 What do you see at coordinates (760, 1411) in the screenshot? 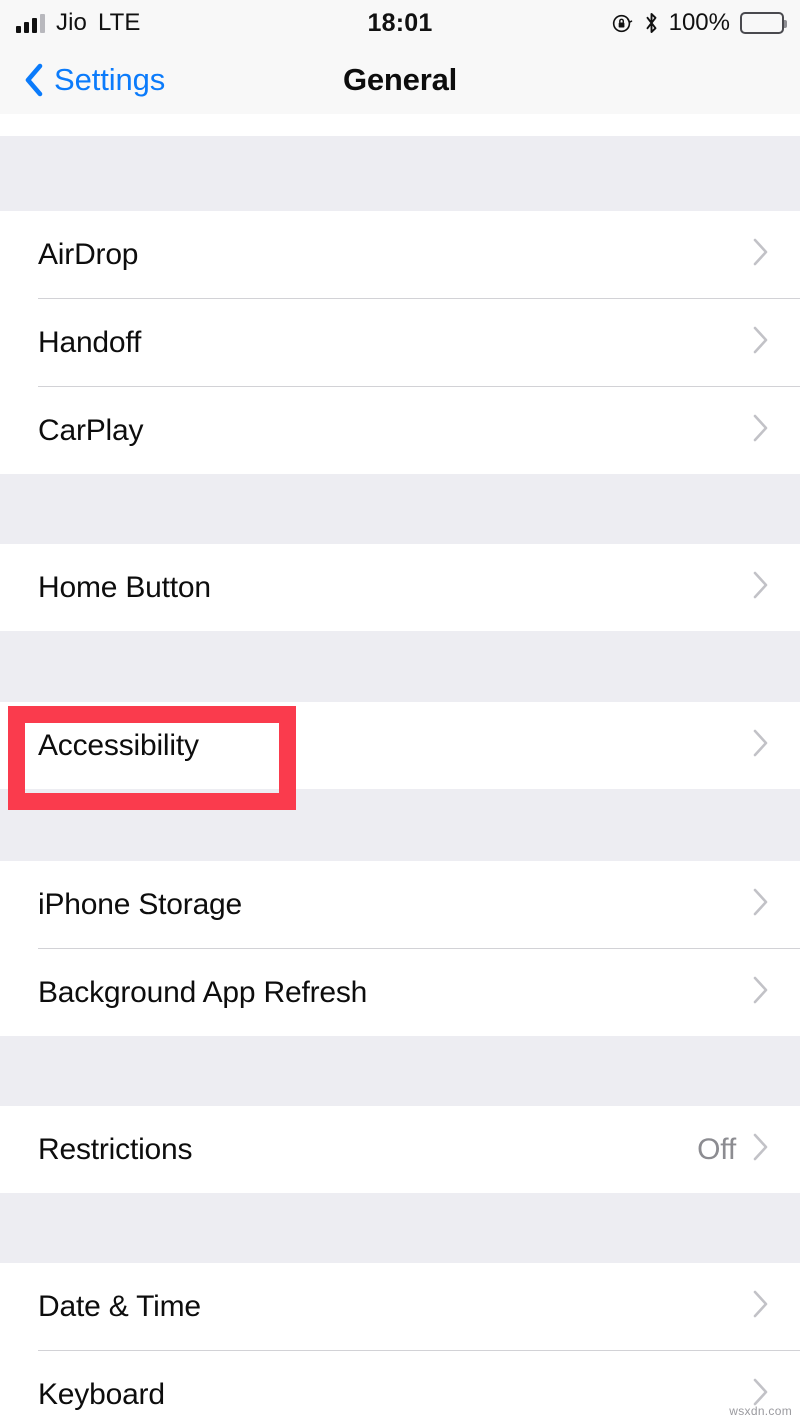
I see `watermark: wsxdn.com` at bounding box center [760, 1411].